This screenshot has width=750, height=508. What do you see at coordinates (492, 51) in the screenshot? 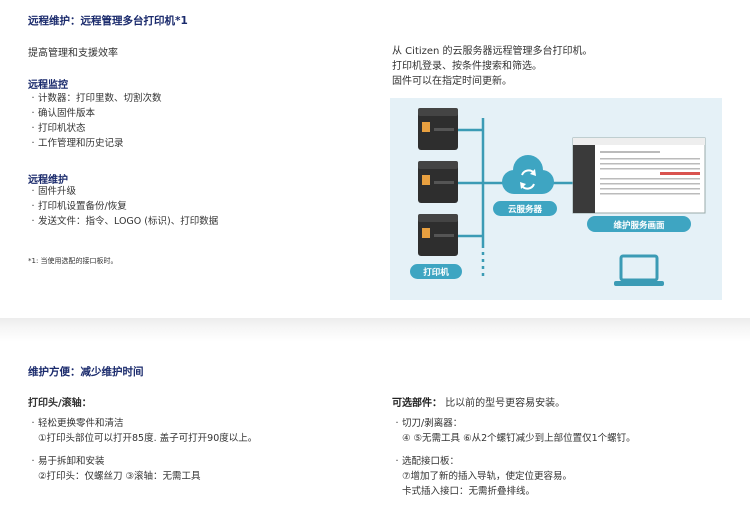
I see `description-line: 从 Citizen 的云服务器远程管理多台打印机。` at bounding box center [492, 51].